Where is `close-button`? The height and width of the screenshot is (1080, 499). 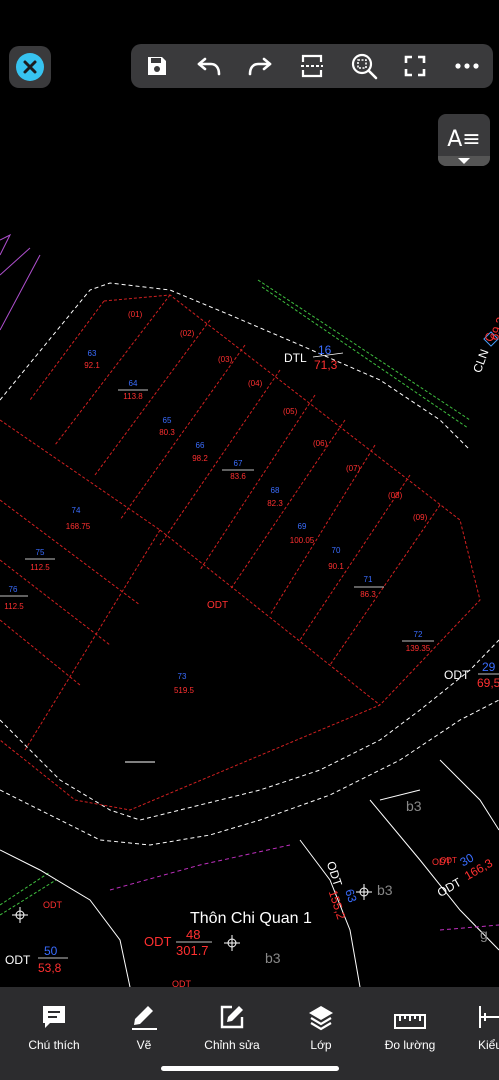
close-button is located at coordinates (30, 67).